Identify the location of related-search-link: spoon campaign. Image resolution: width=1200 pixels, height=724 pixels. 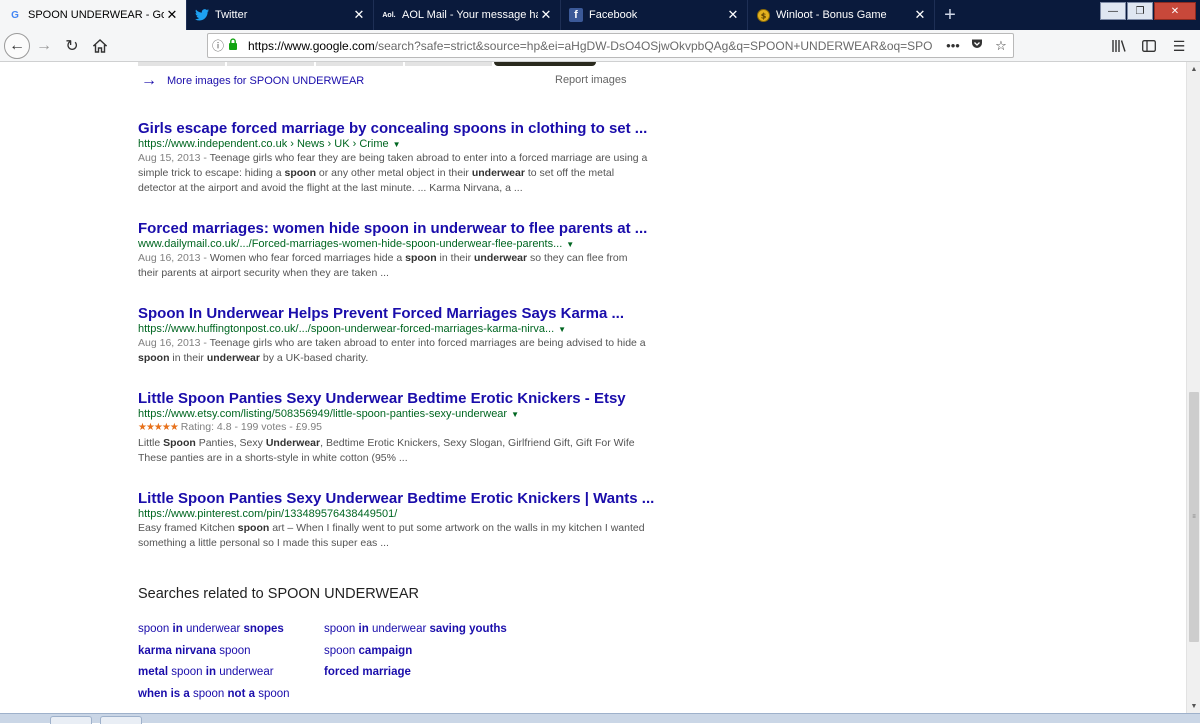
(368, 651).